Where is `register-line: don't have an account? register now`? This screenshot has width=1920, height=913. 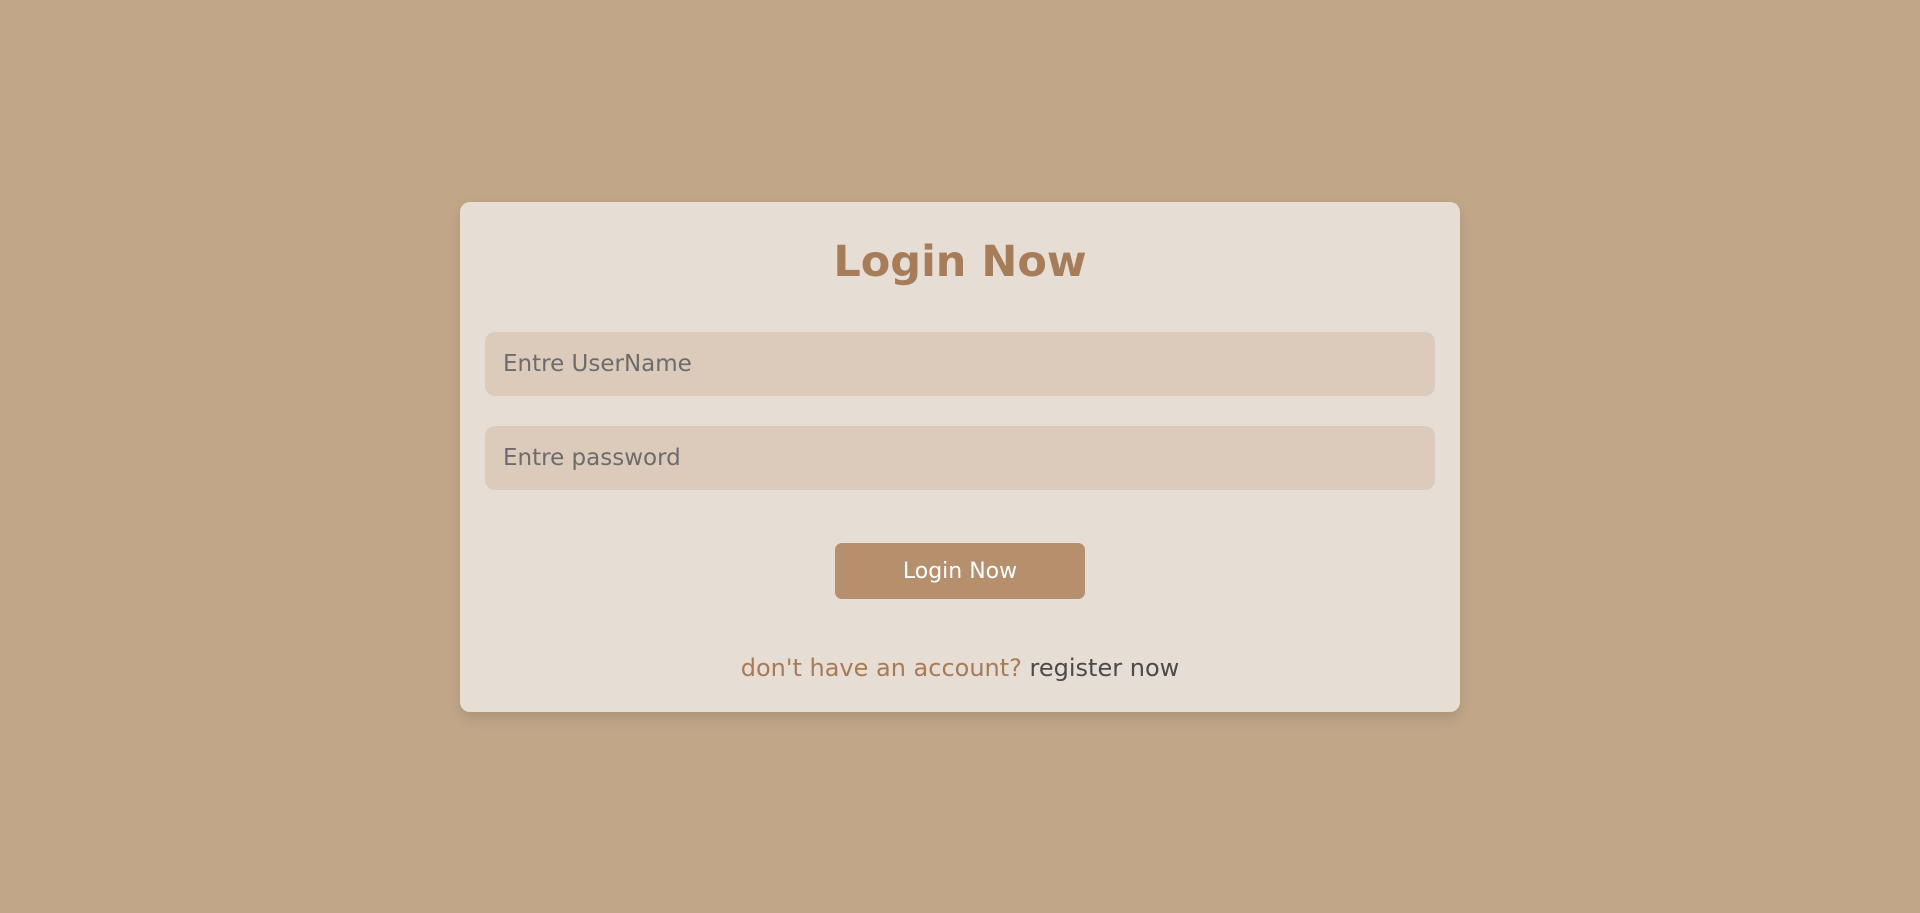
register-line: don't have an account? register now is located at coordinates (960, 668).